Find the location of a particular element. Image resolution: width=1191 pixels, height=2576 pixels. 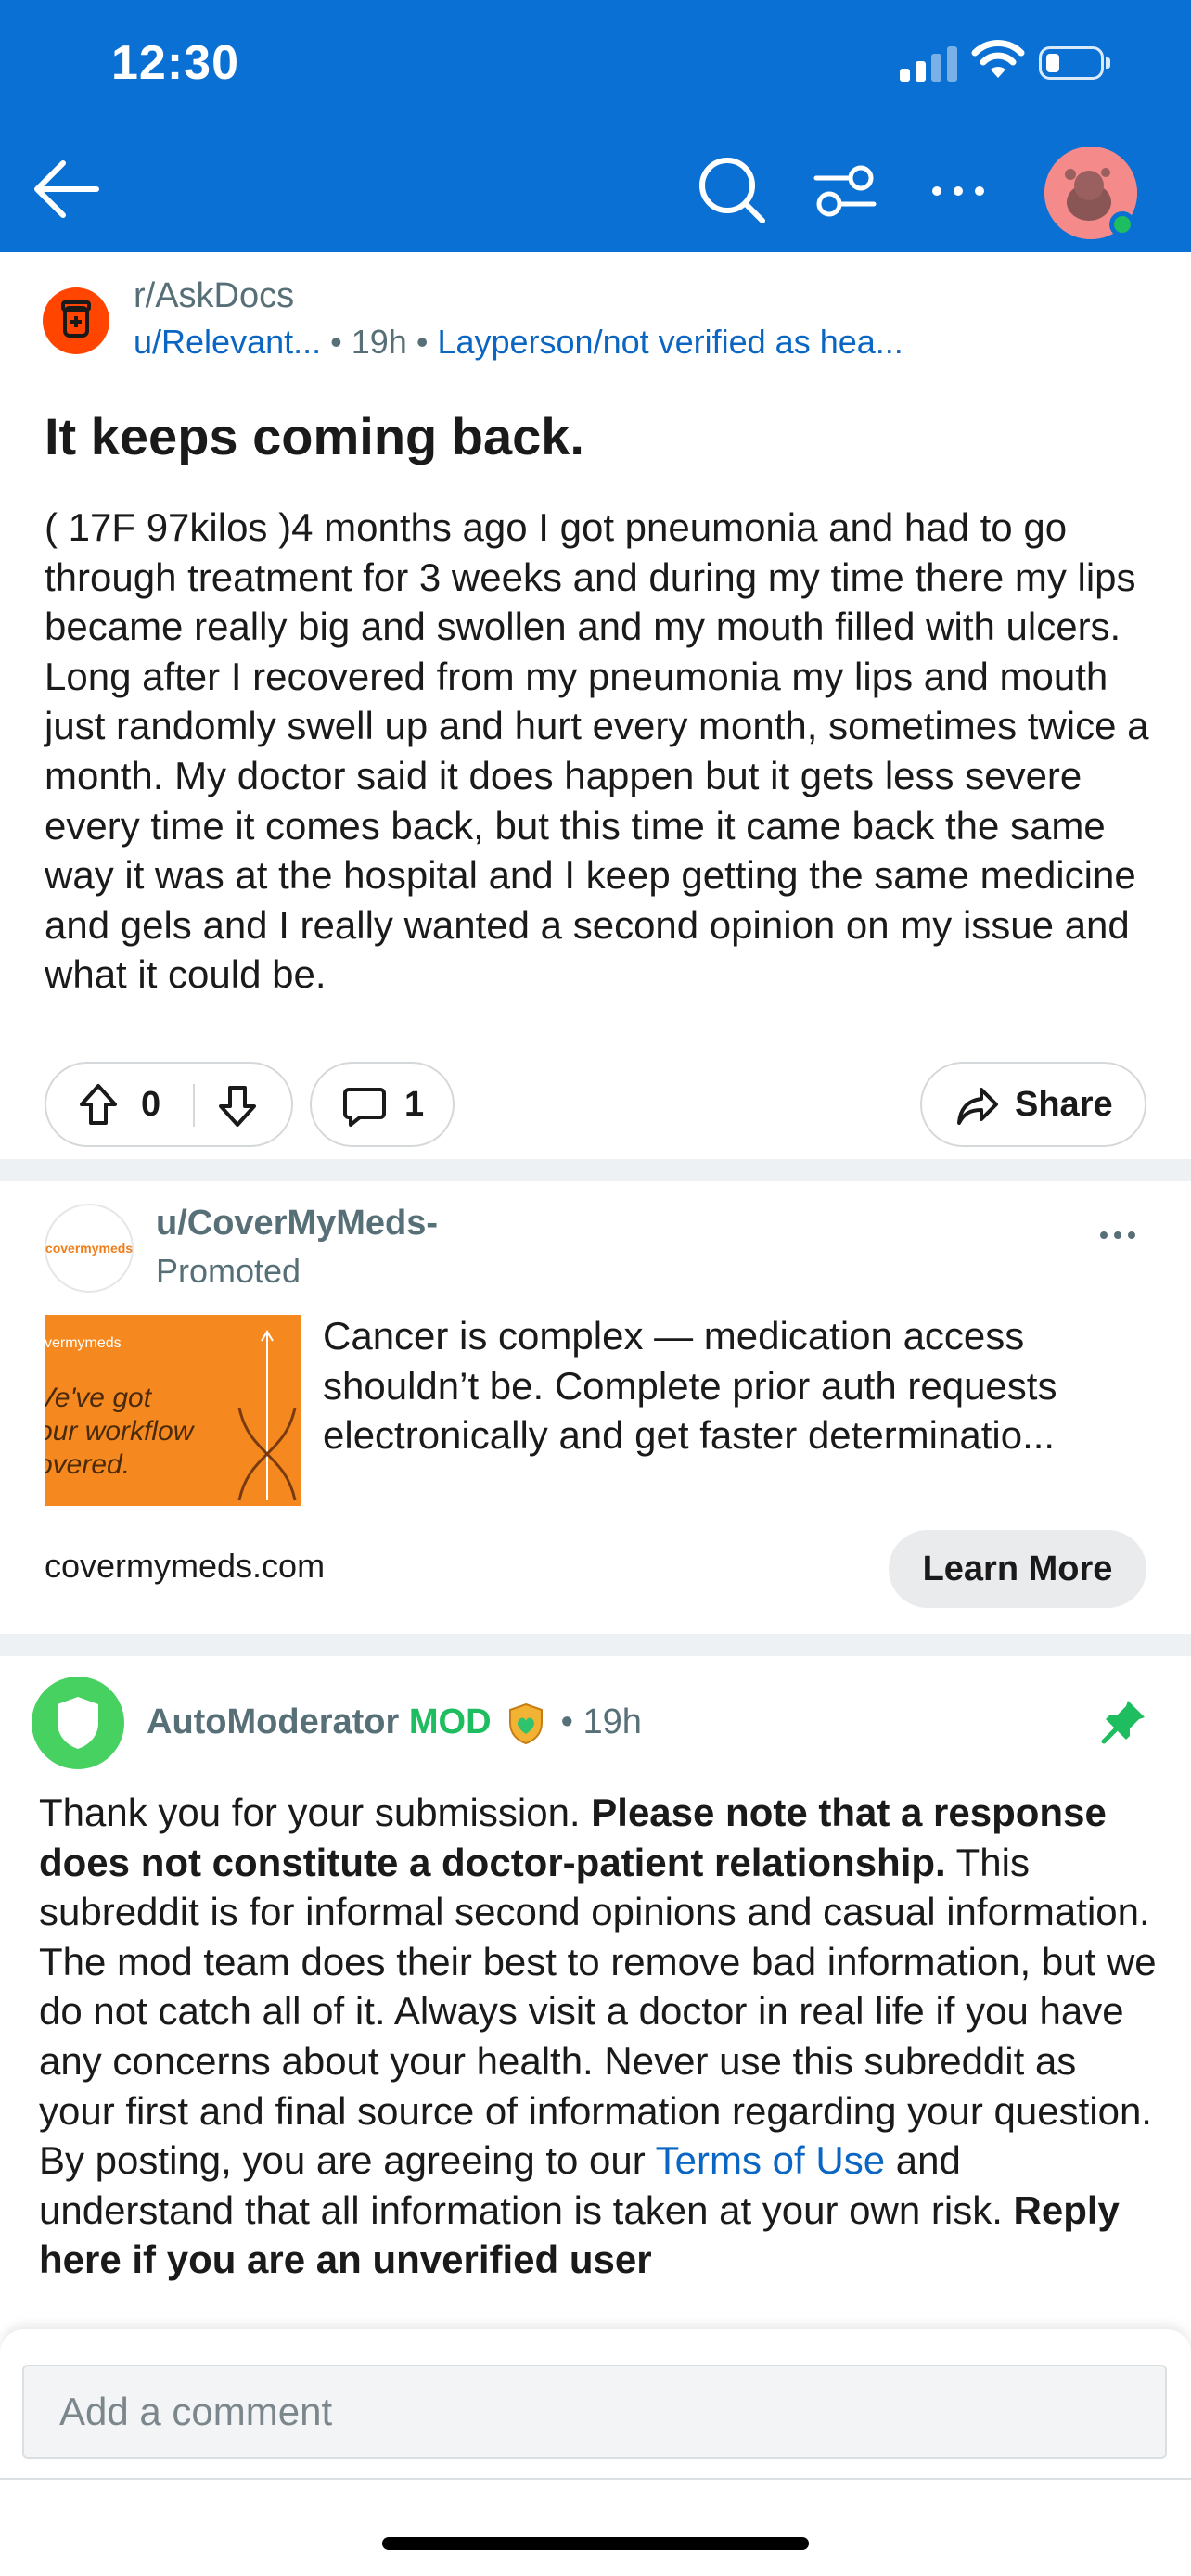

shield-icon is located at coordinates (78, 1723).